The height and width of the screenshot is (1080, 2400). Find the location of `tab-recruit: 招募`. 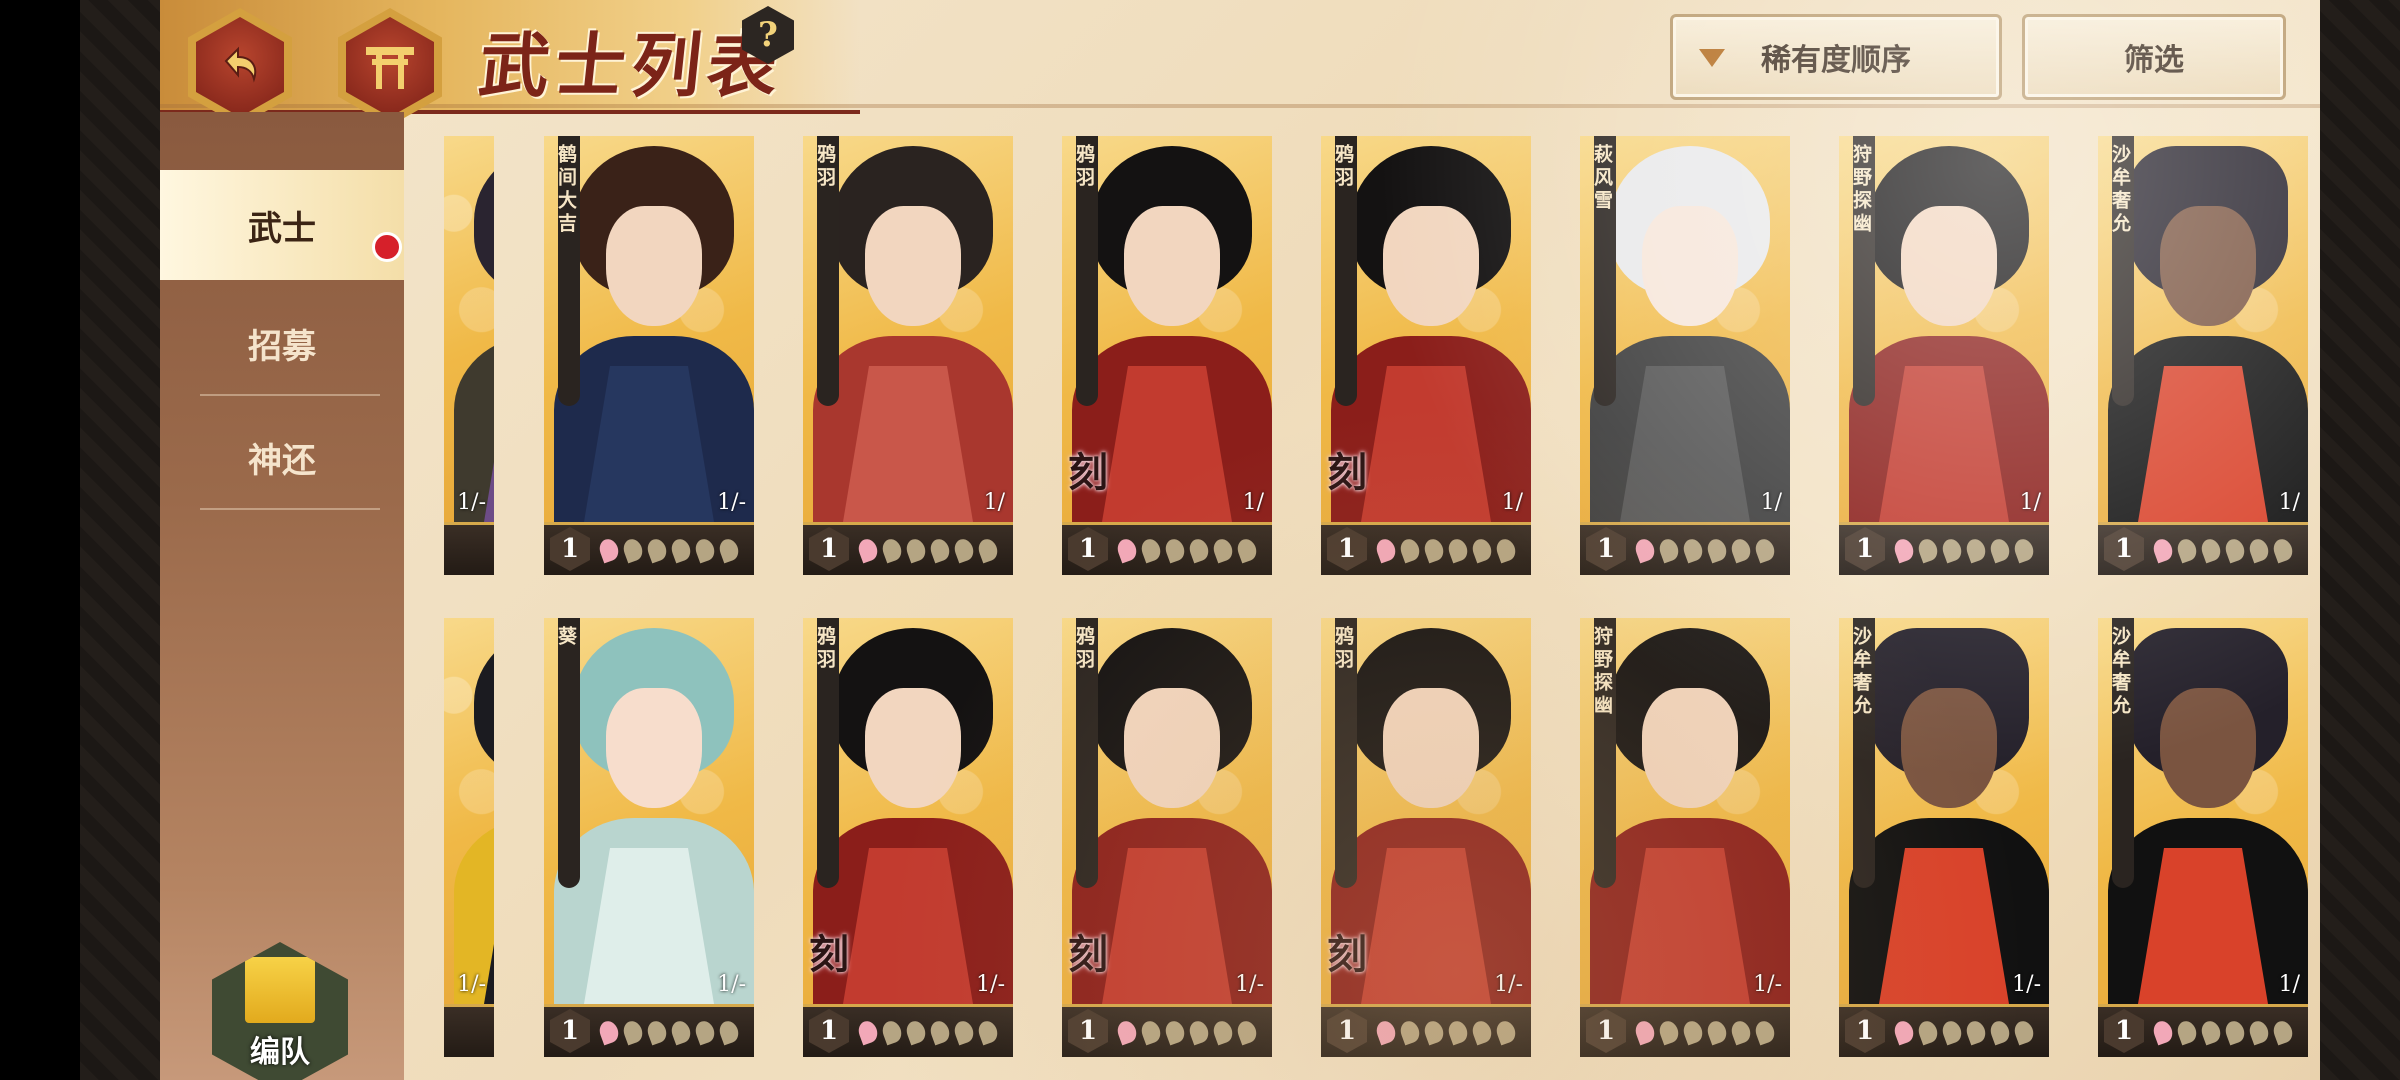

tab-recruit: 招募 is located at coordinates (282, 343).